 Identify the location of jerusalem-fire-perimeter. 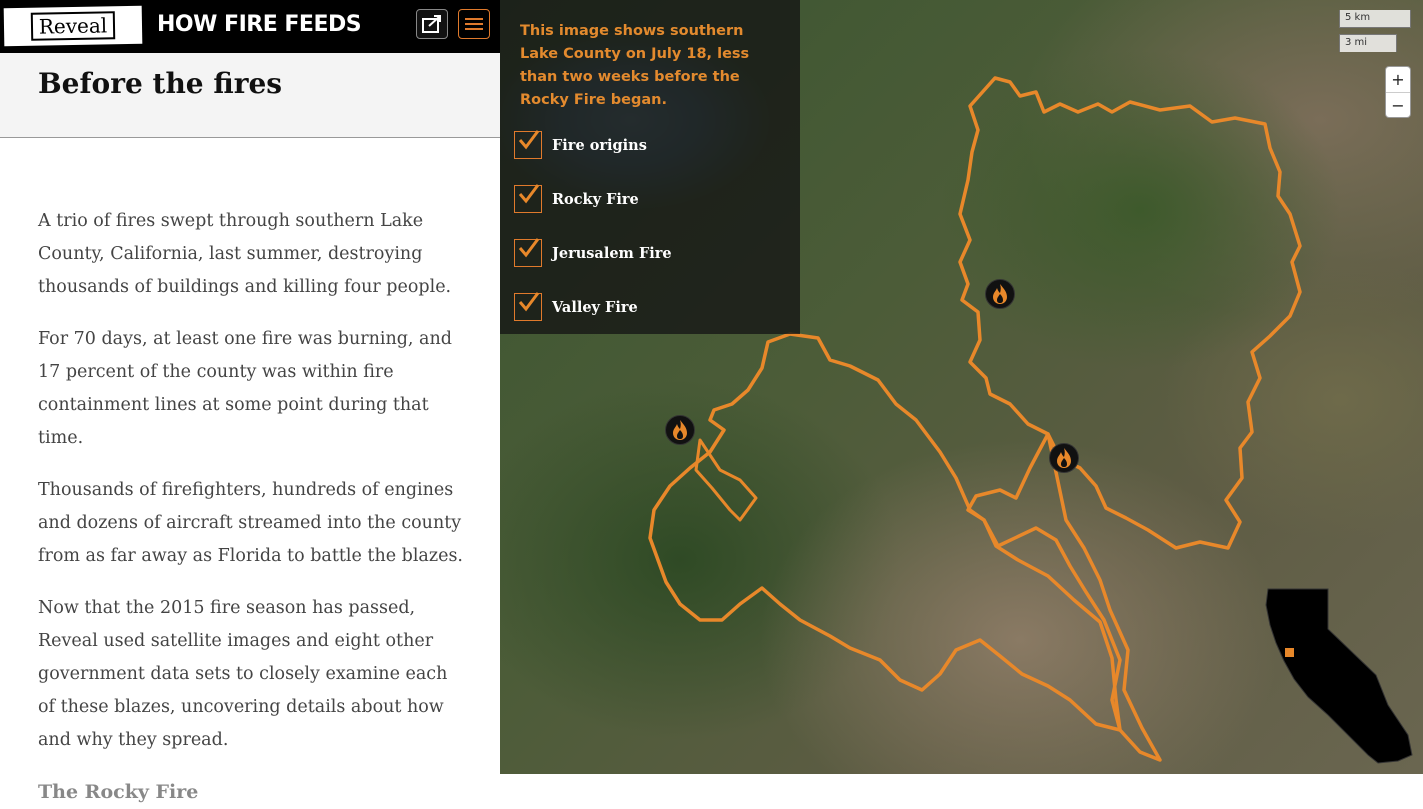
(1064, 597).